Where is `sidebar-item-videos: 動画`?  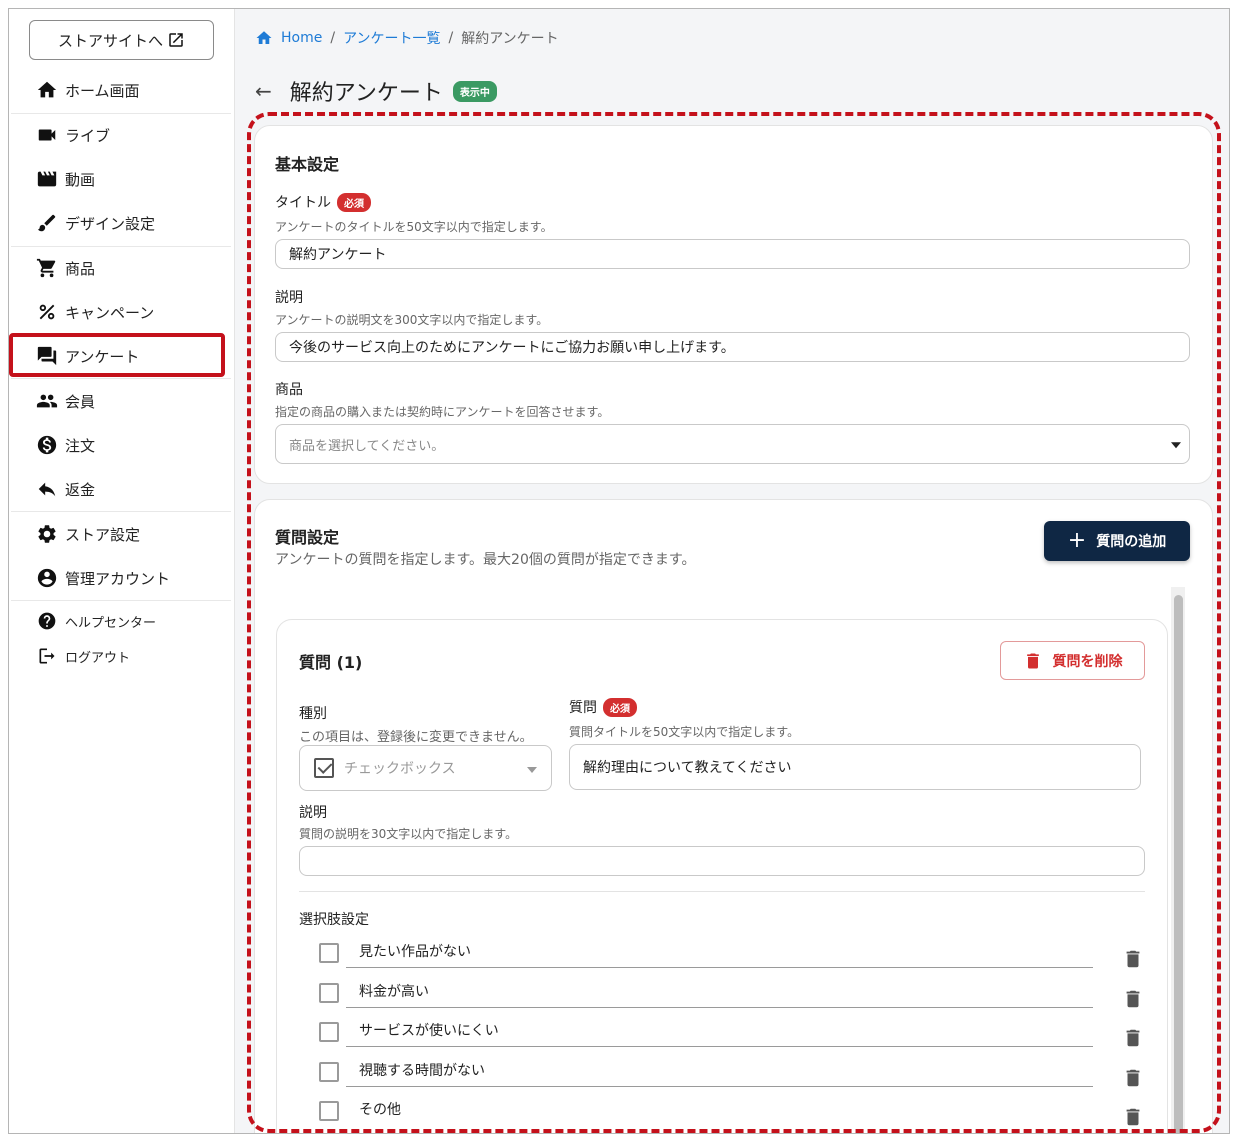
sidebar-item-videos: 動画 is located at coordinates (122, 179).